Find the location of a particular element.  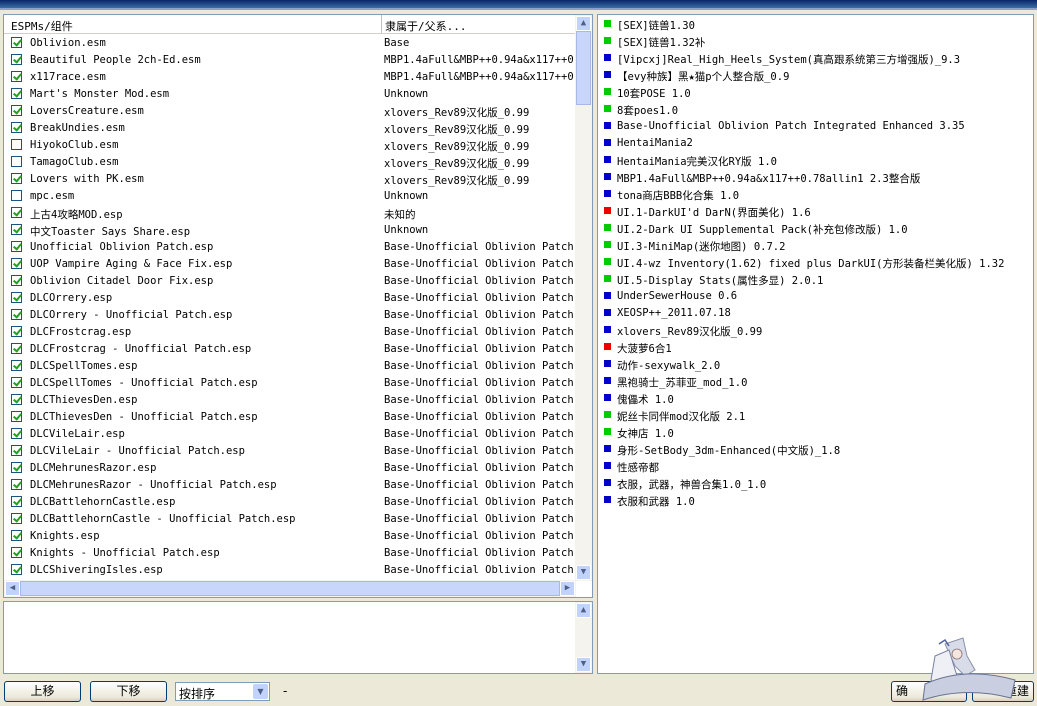

list-item: UnderSewerHouse 0.6 is located at coordinates (815, 296).